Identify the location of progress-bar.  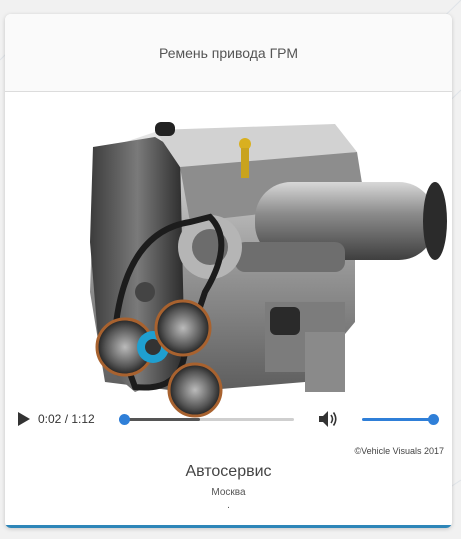
(206, 419).